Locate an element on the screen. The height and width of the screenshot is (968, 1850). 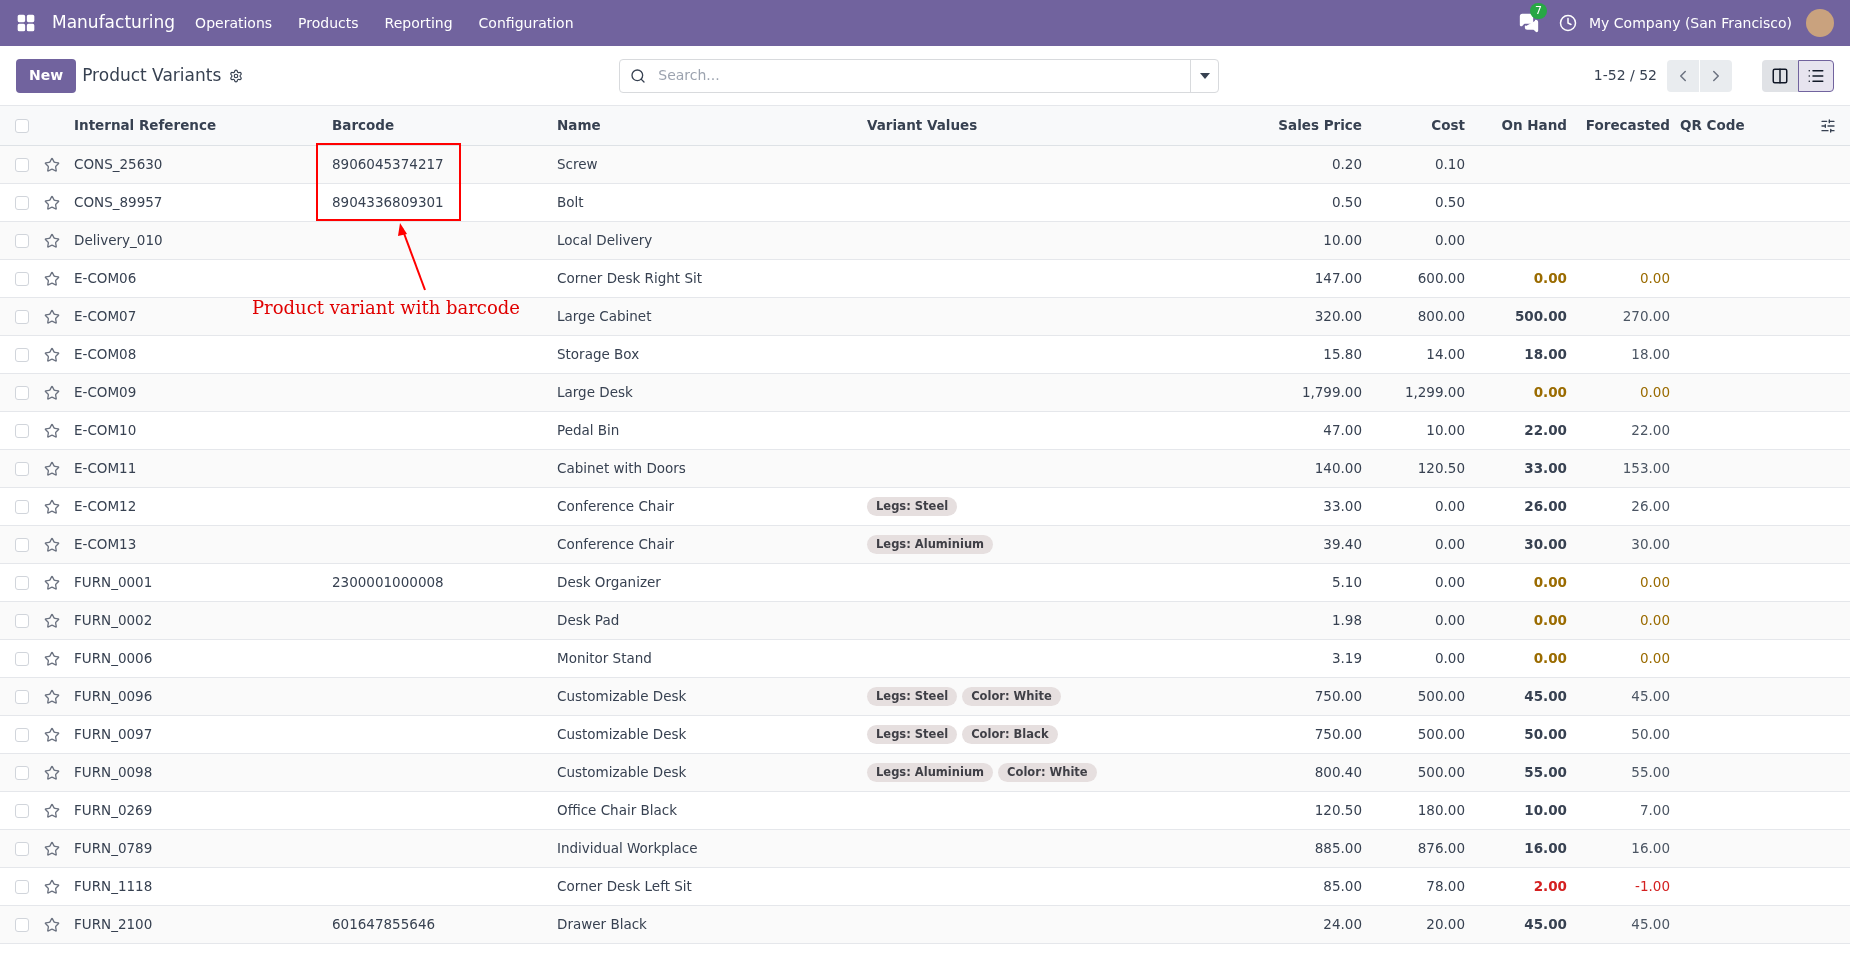
list-view-button is located at coordinates (1816, 75).